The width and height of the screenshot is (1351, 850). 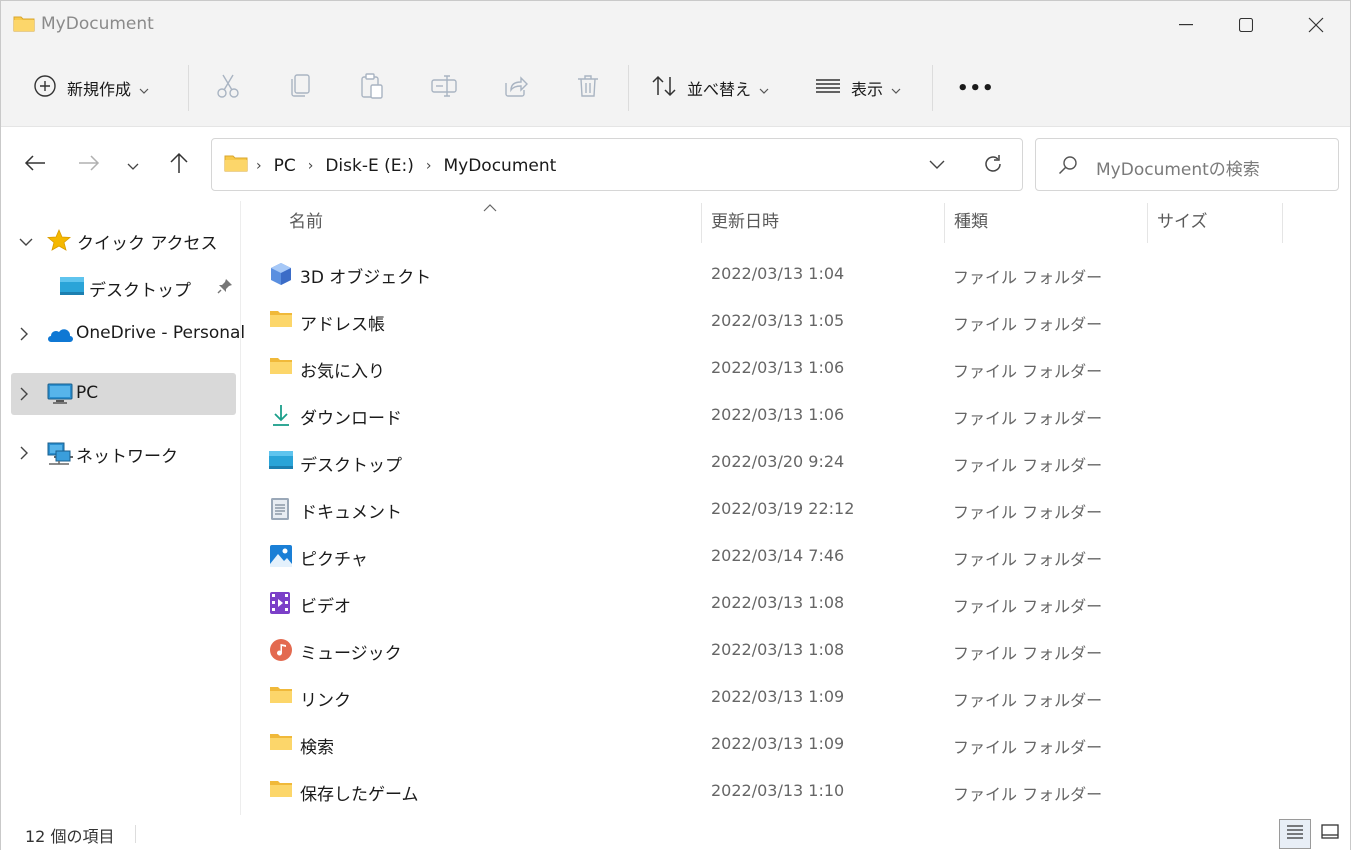 I want to click on sidebar-item-onedrive: OneDrive - Personal, so click(x=128, y=334).